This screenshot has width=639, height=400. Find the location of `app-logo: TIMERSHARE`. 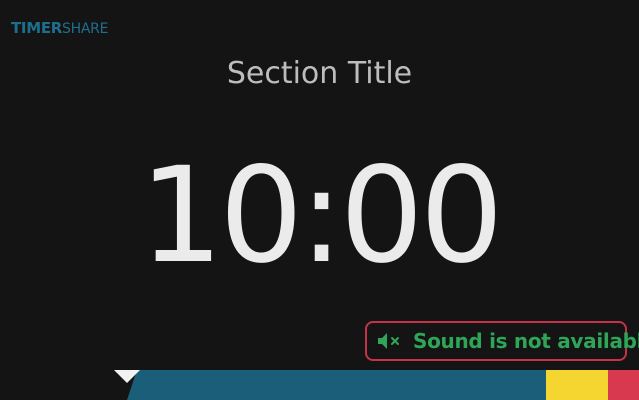

app-logo: TIMERSHARE is located at coordinates (59, 28).